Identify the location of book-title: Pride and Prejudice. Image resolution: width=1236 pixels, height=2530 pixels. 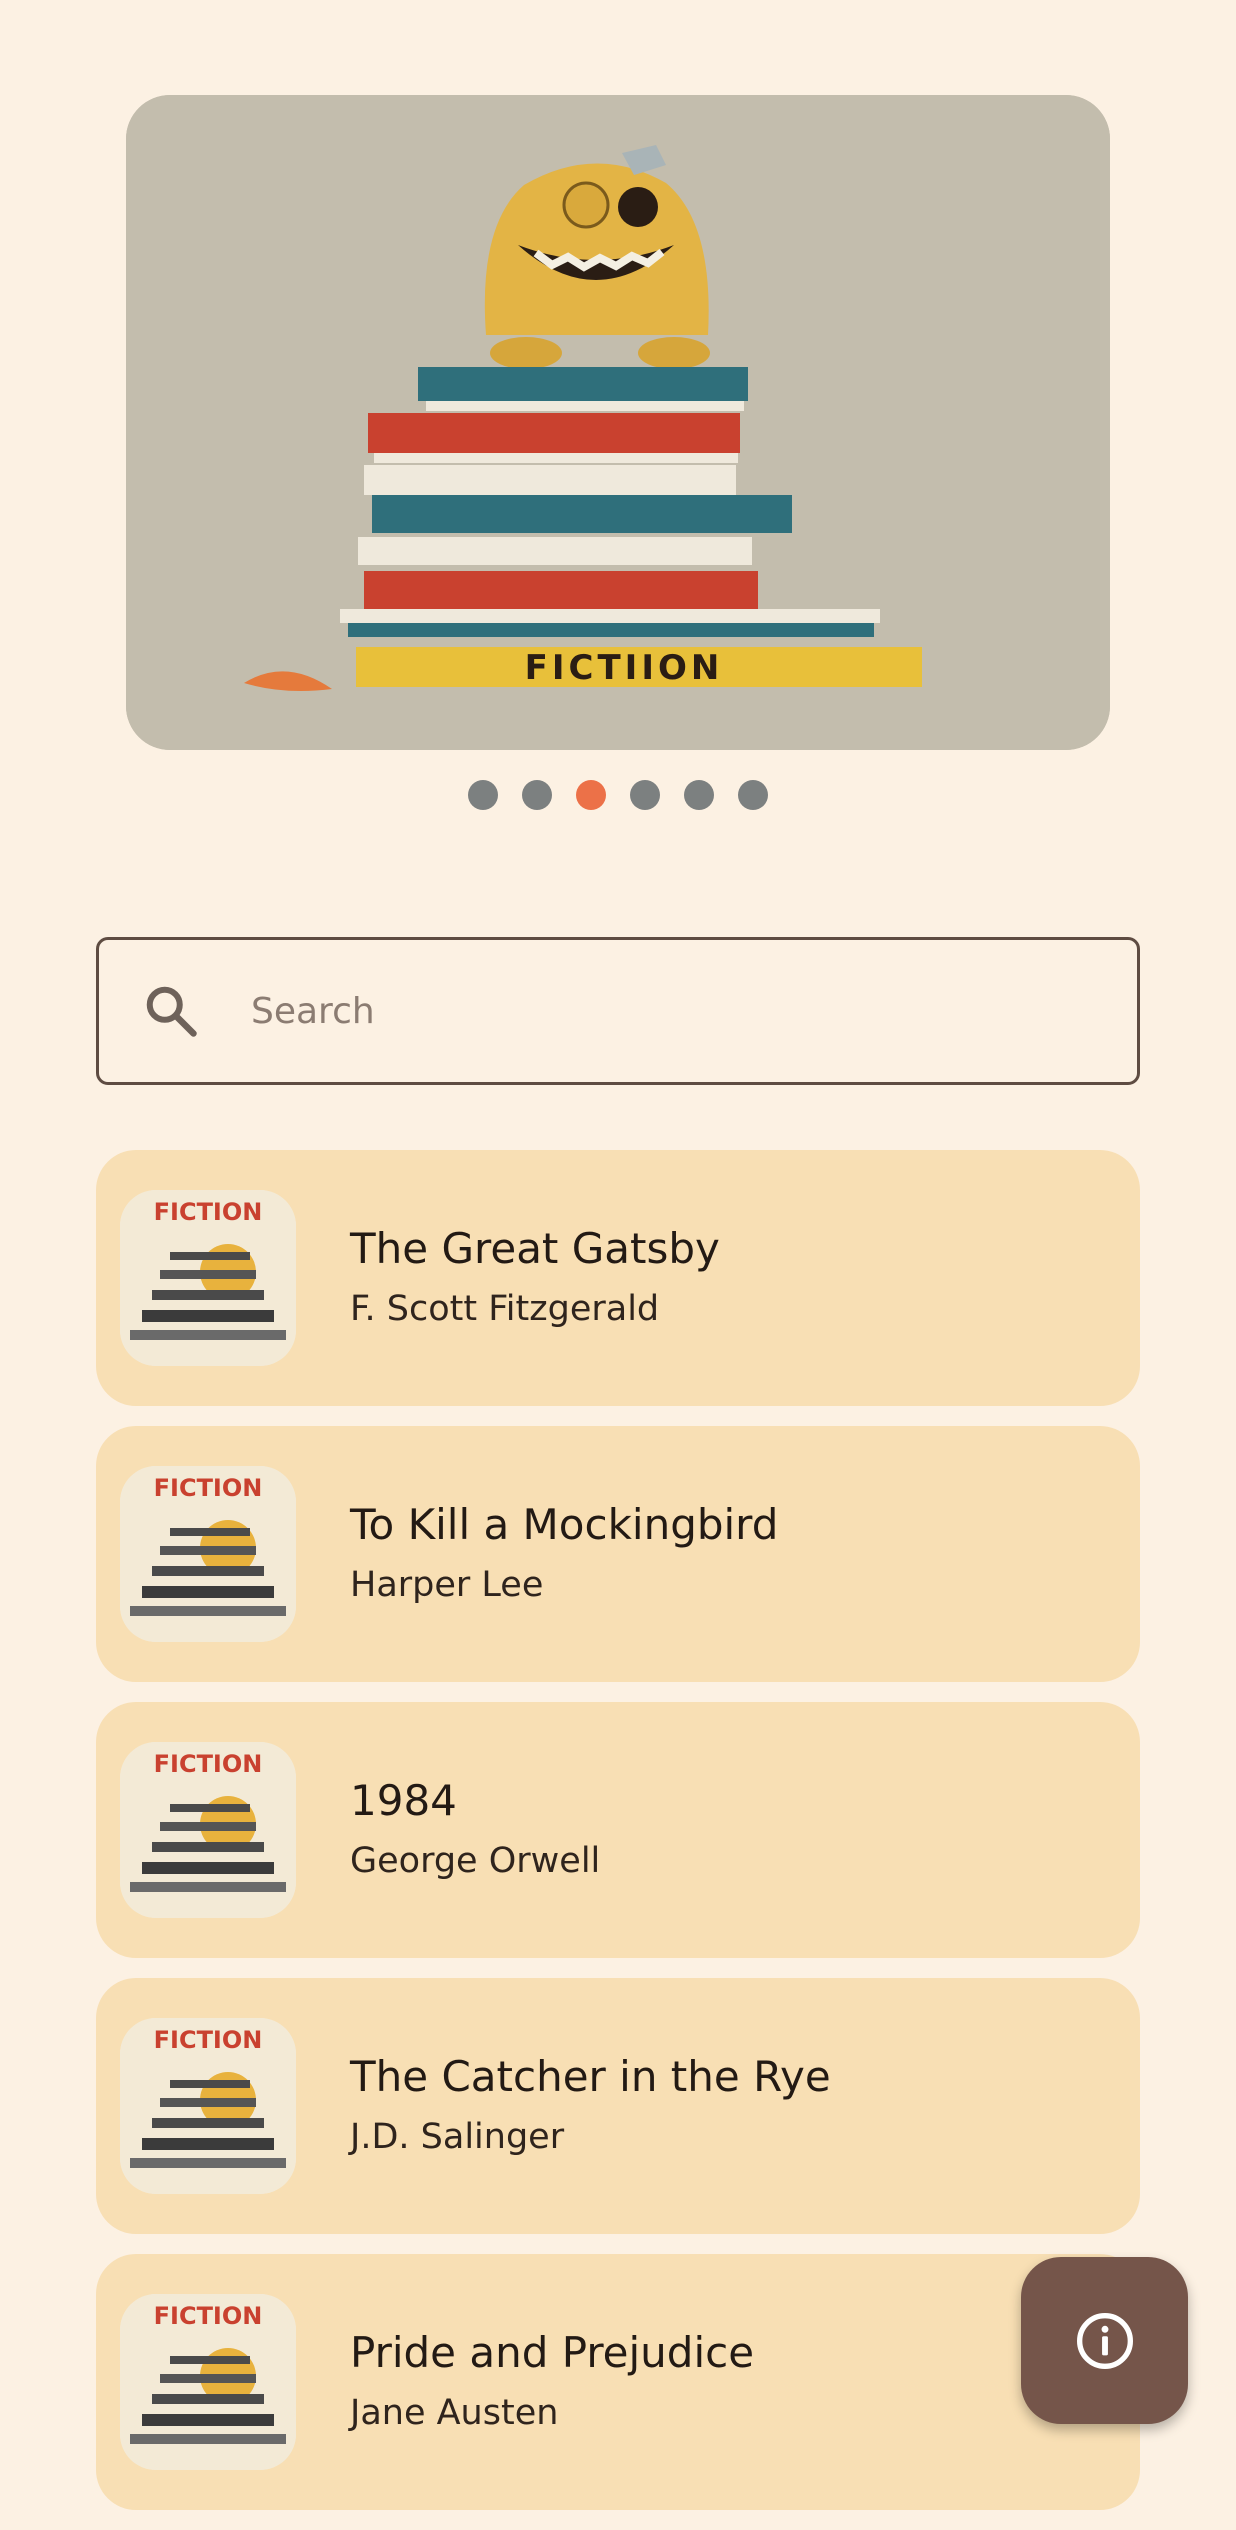
(552, 2352).